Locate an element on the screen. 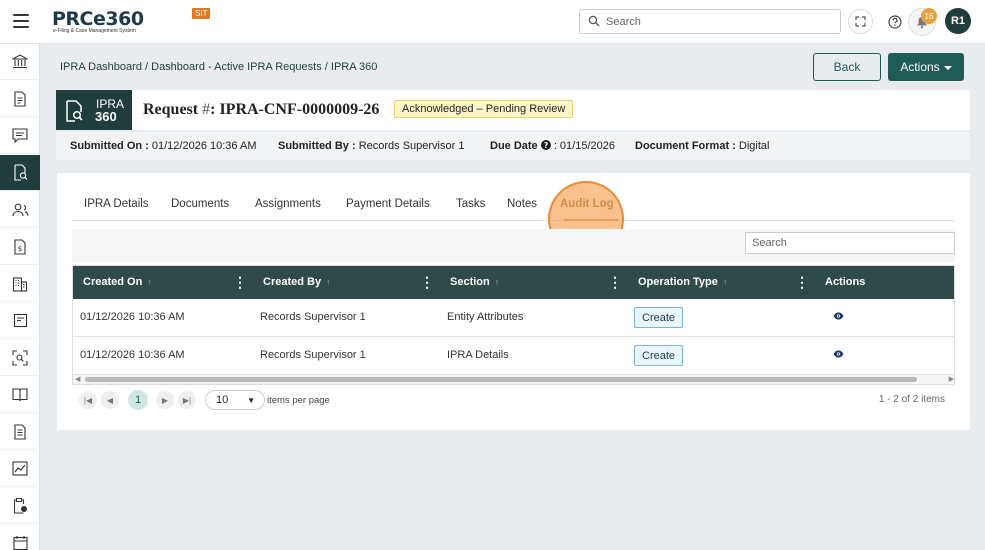  page-size-select: 10 ▼ is located at coordinates (235, 400).